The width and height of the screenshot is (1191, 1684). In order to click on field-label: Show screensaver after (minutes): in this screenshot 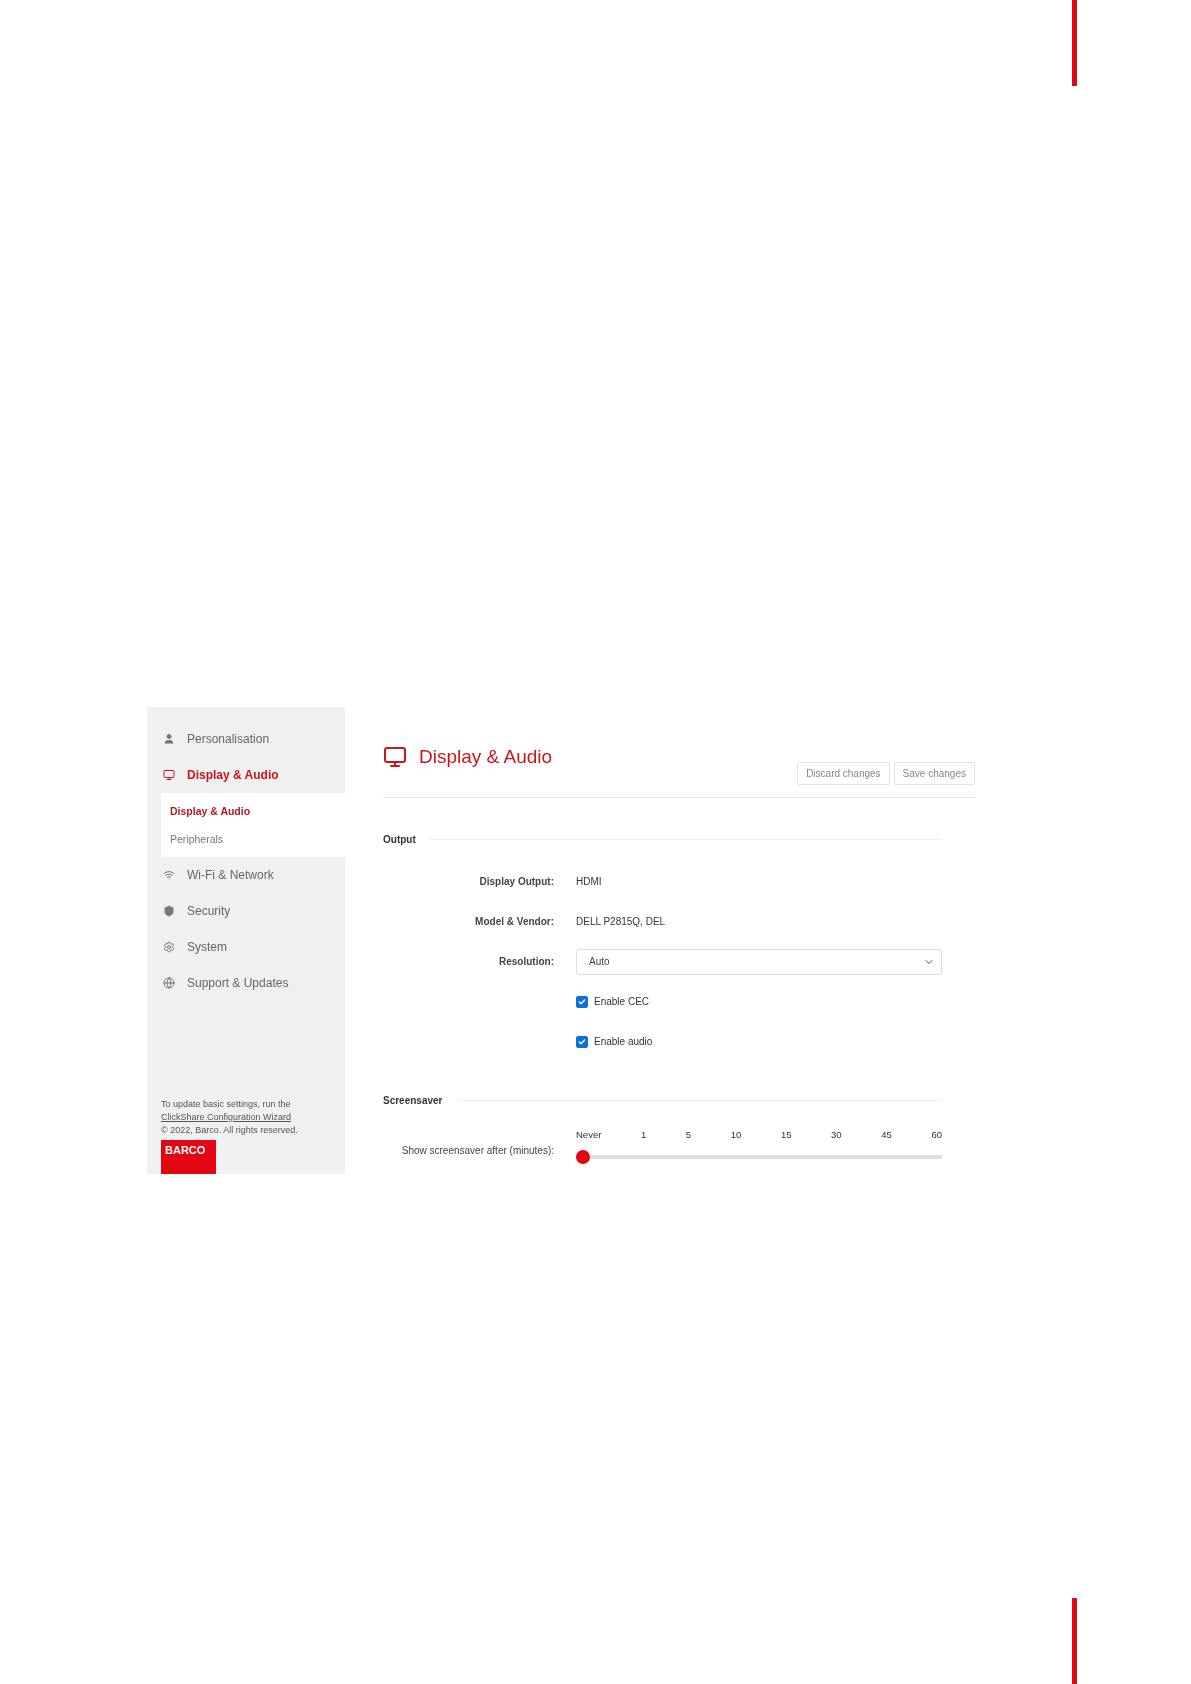, I will do `click(477, 1150)`.